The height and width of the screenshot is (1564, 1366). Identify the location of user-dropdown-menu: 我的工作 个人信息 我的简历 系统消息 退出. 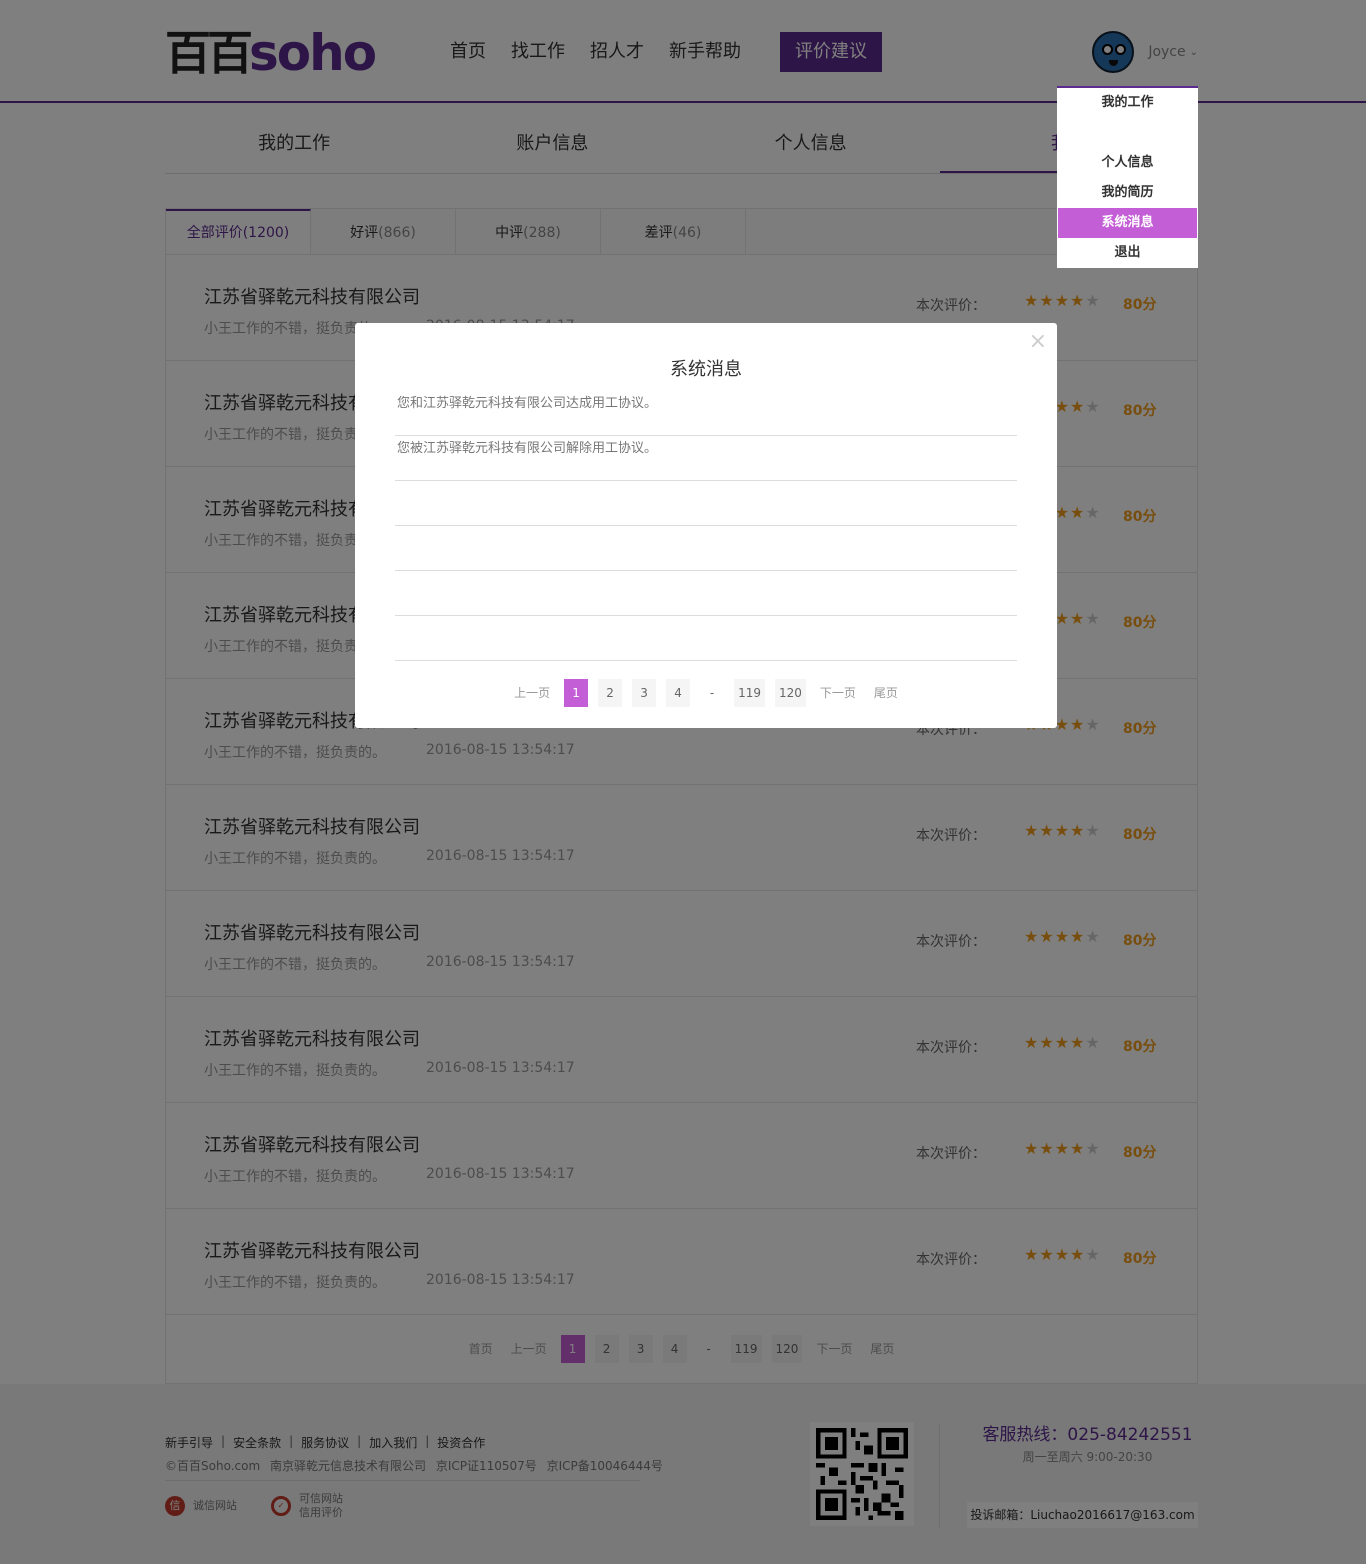
(1127, 177).